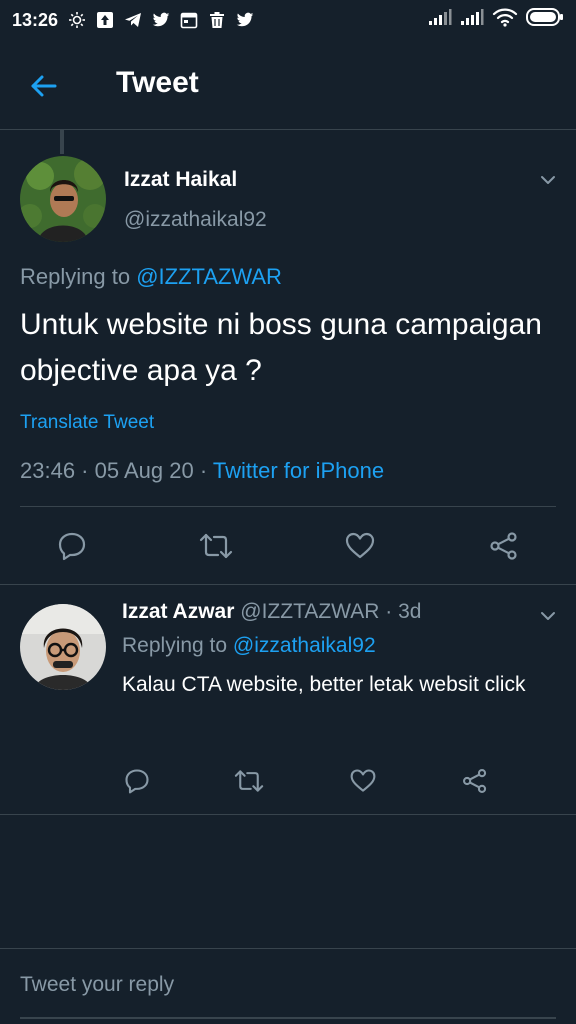 The width and height of the screenshot is (576, 1024). What do you see at coordinates (97, 985) in the screenshot?
I see `reply-input: Tweet your reply` at bounding box center [97, 985].